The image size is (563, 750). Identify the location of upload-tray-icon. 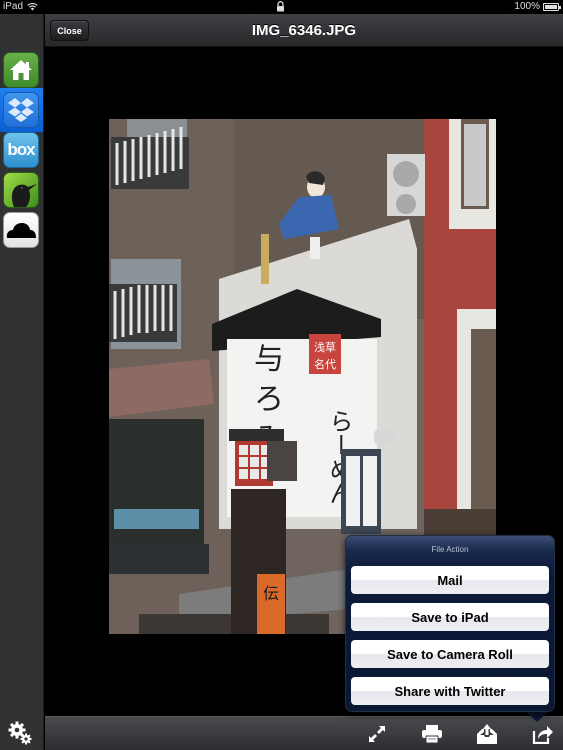
(487, 734).